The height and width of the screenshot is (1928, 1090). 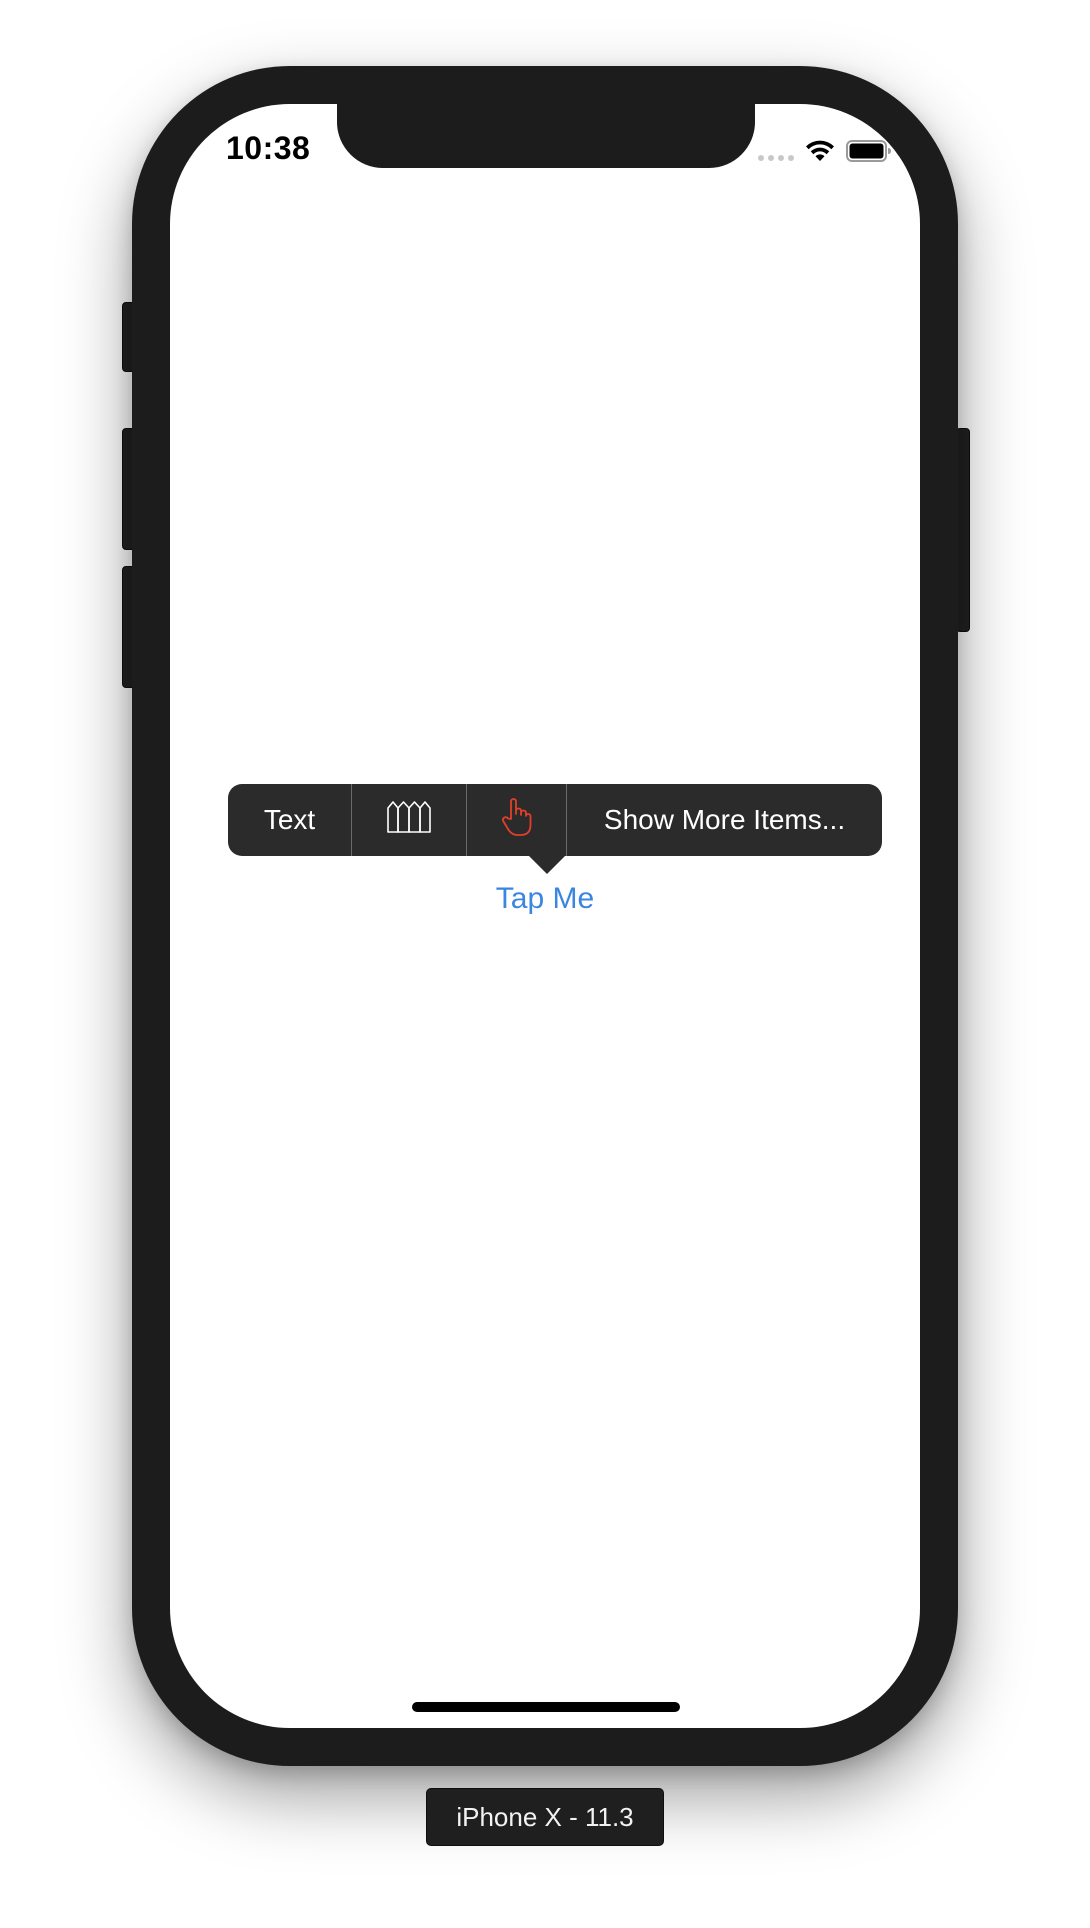 I want to click on edit-menu-arrow, so click(x=547, y=865).